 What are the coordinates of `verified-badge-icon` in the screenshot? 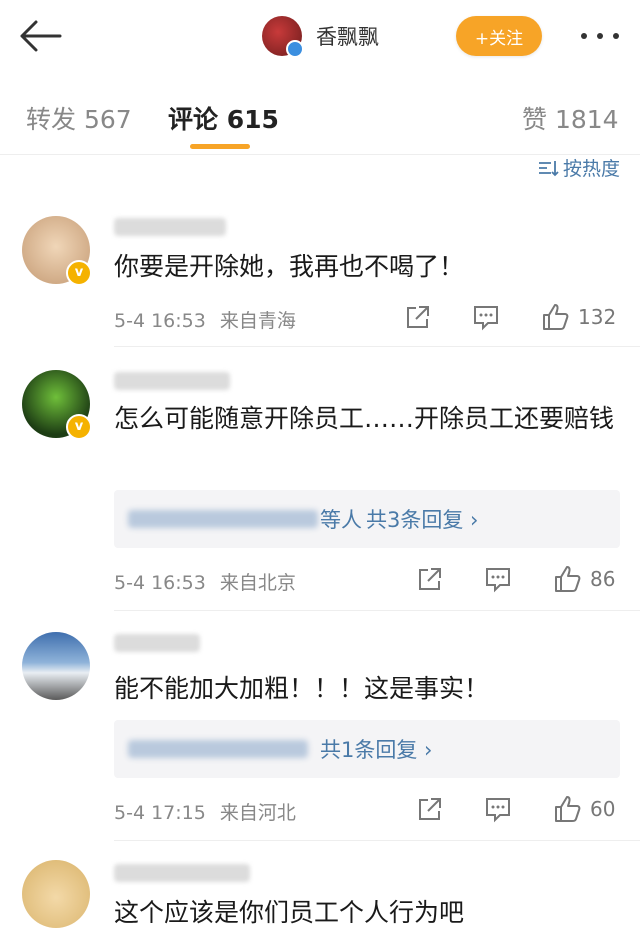 It's located at (295, 49).